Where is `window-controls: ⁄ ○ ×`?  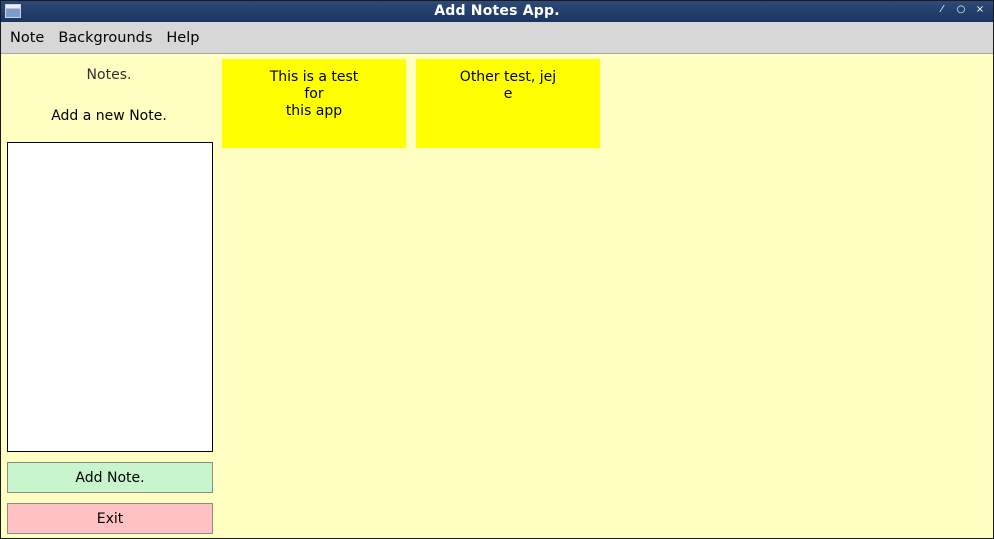 window-controls: ⁄ ○ × is located at coordinates (961, 10).